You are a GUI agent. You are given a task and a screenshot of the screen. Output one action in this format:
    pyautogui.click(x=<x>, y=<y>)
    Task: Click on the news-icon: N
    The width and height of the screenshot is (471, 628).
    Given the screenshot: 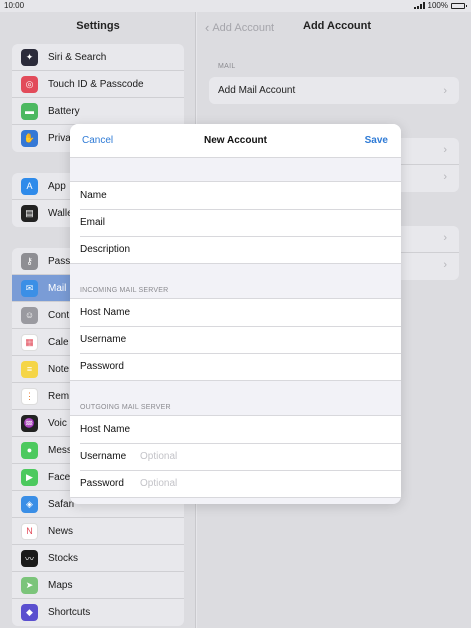 What is the action you would take?
    pyautogui.click(x=29, y=531)
    